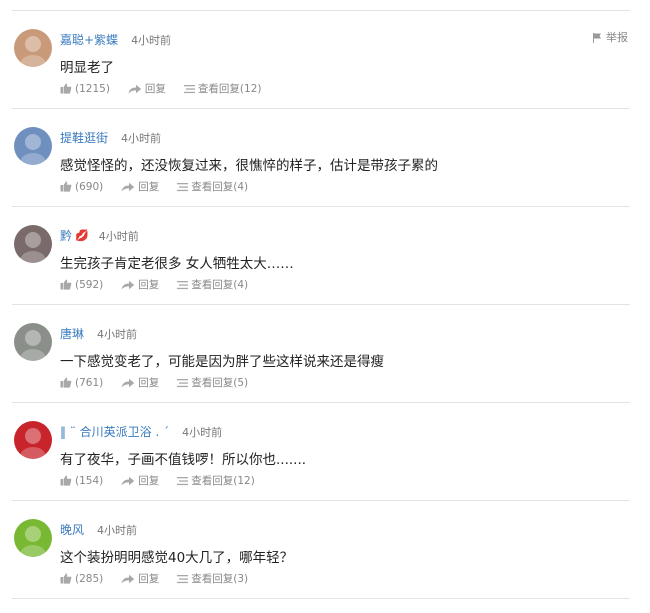  What do you see at coordinates (220, 579) in the screenshot?
I see `view-replies-label: 查看回复(3)` at bounding box center [220, 579].